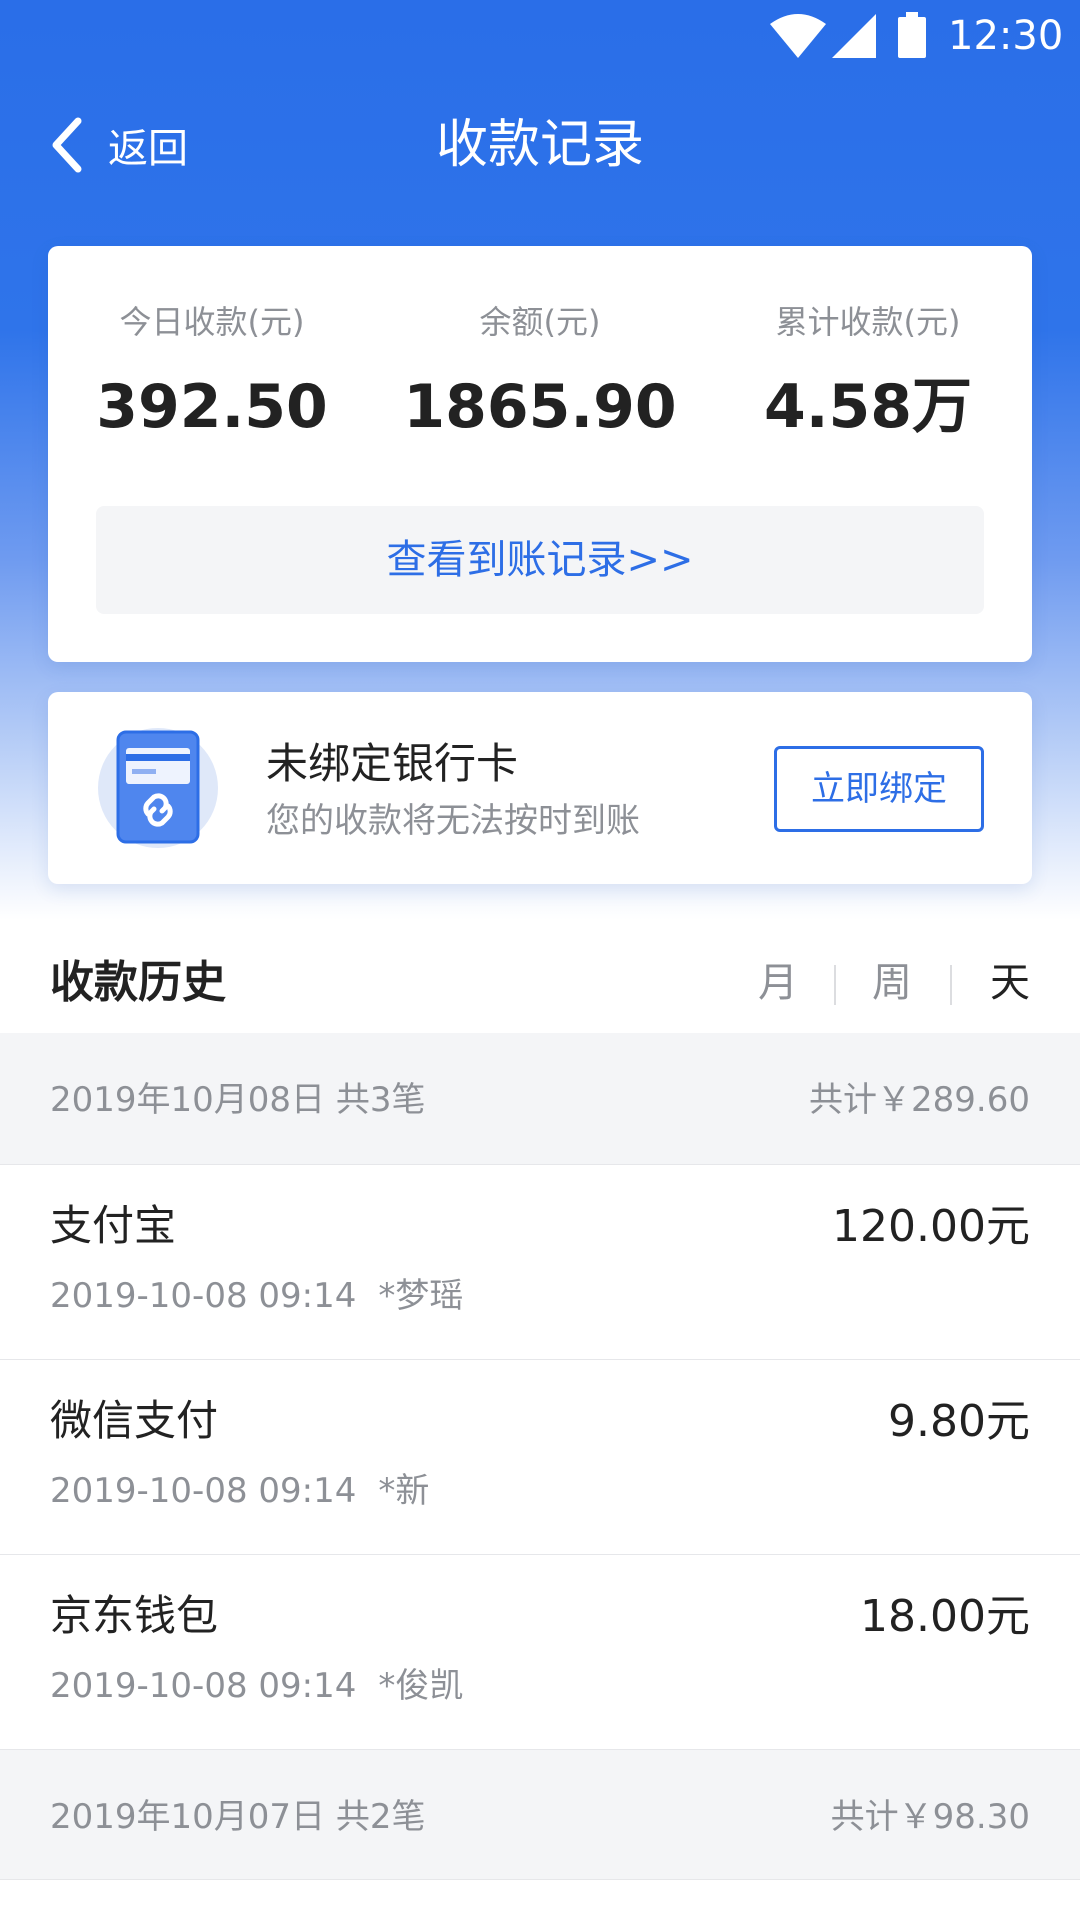 Image resolution: width=1080 pixels, height=1920 pixels. I want to click on transaction-amount: 9.80元, so click(959, 1421).